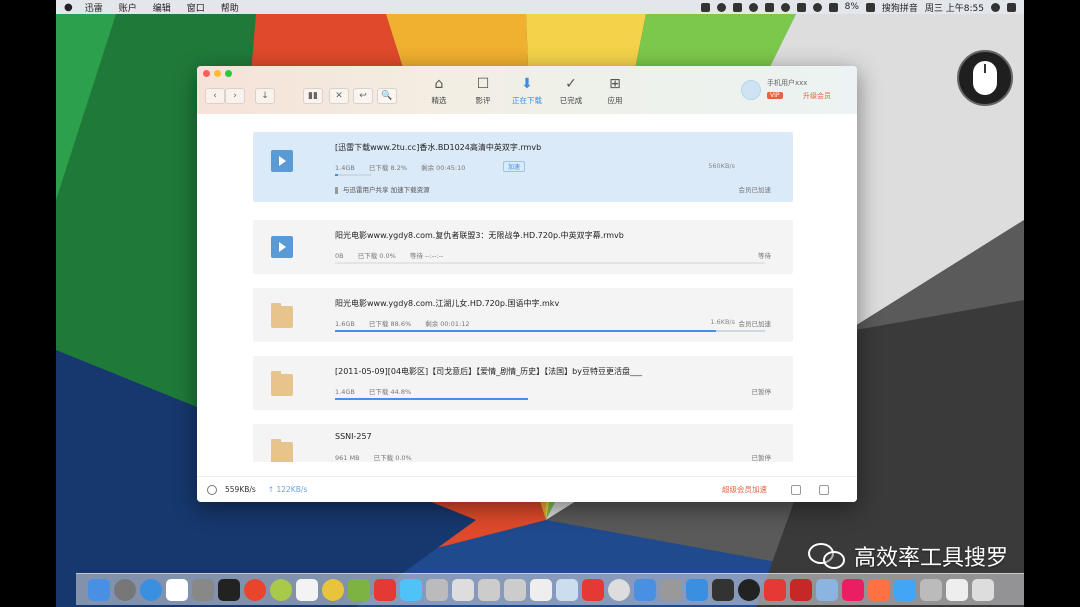 The width and height of the screenshot is (1080, 607). I want to click on menu-edit: 编辑, so click(162, 7).